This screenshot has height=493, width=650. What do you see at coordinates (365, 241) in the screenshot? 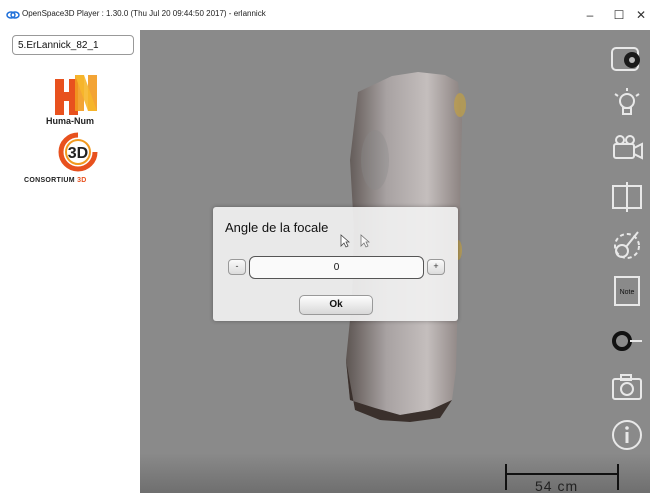
I see `mouse-cursor-shadow-icon` at bounding box center [365, 241].